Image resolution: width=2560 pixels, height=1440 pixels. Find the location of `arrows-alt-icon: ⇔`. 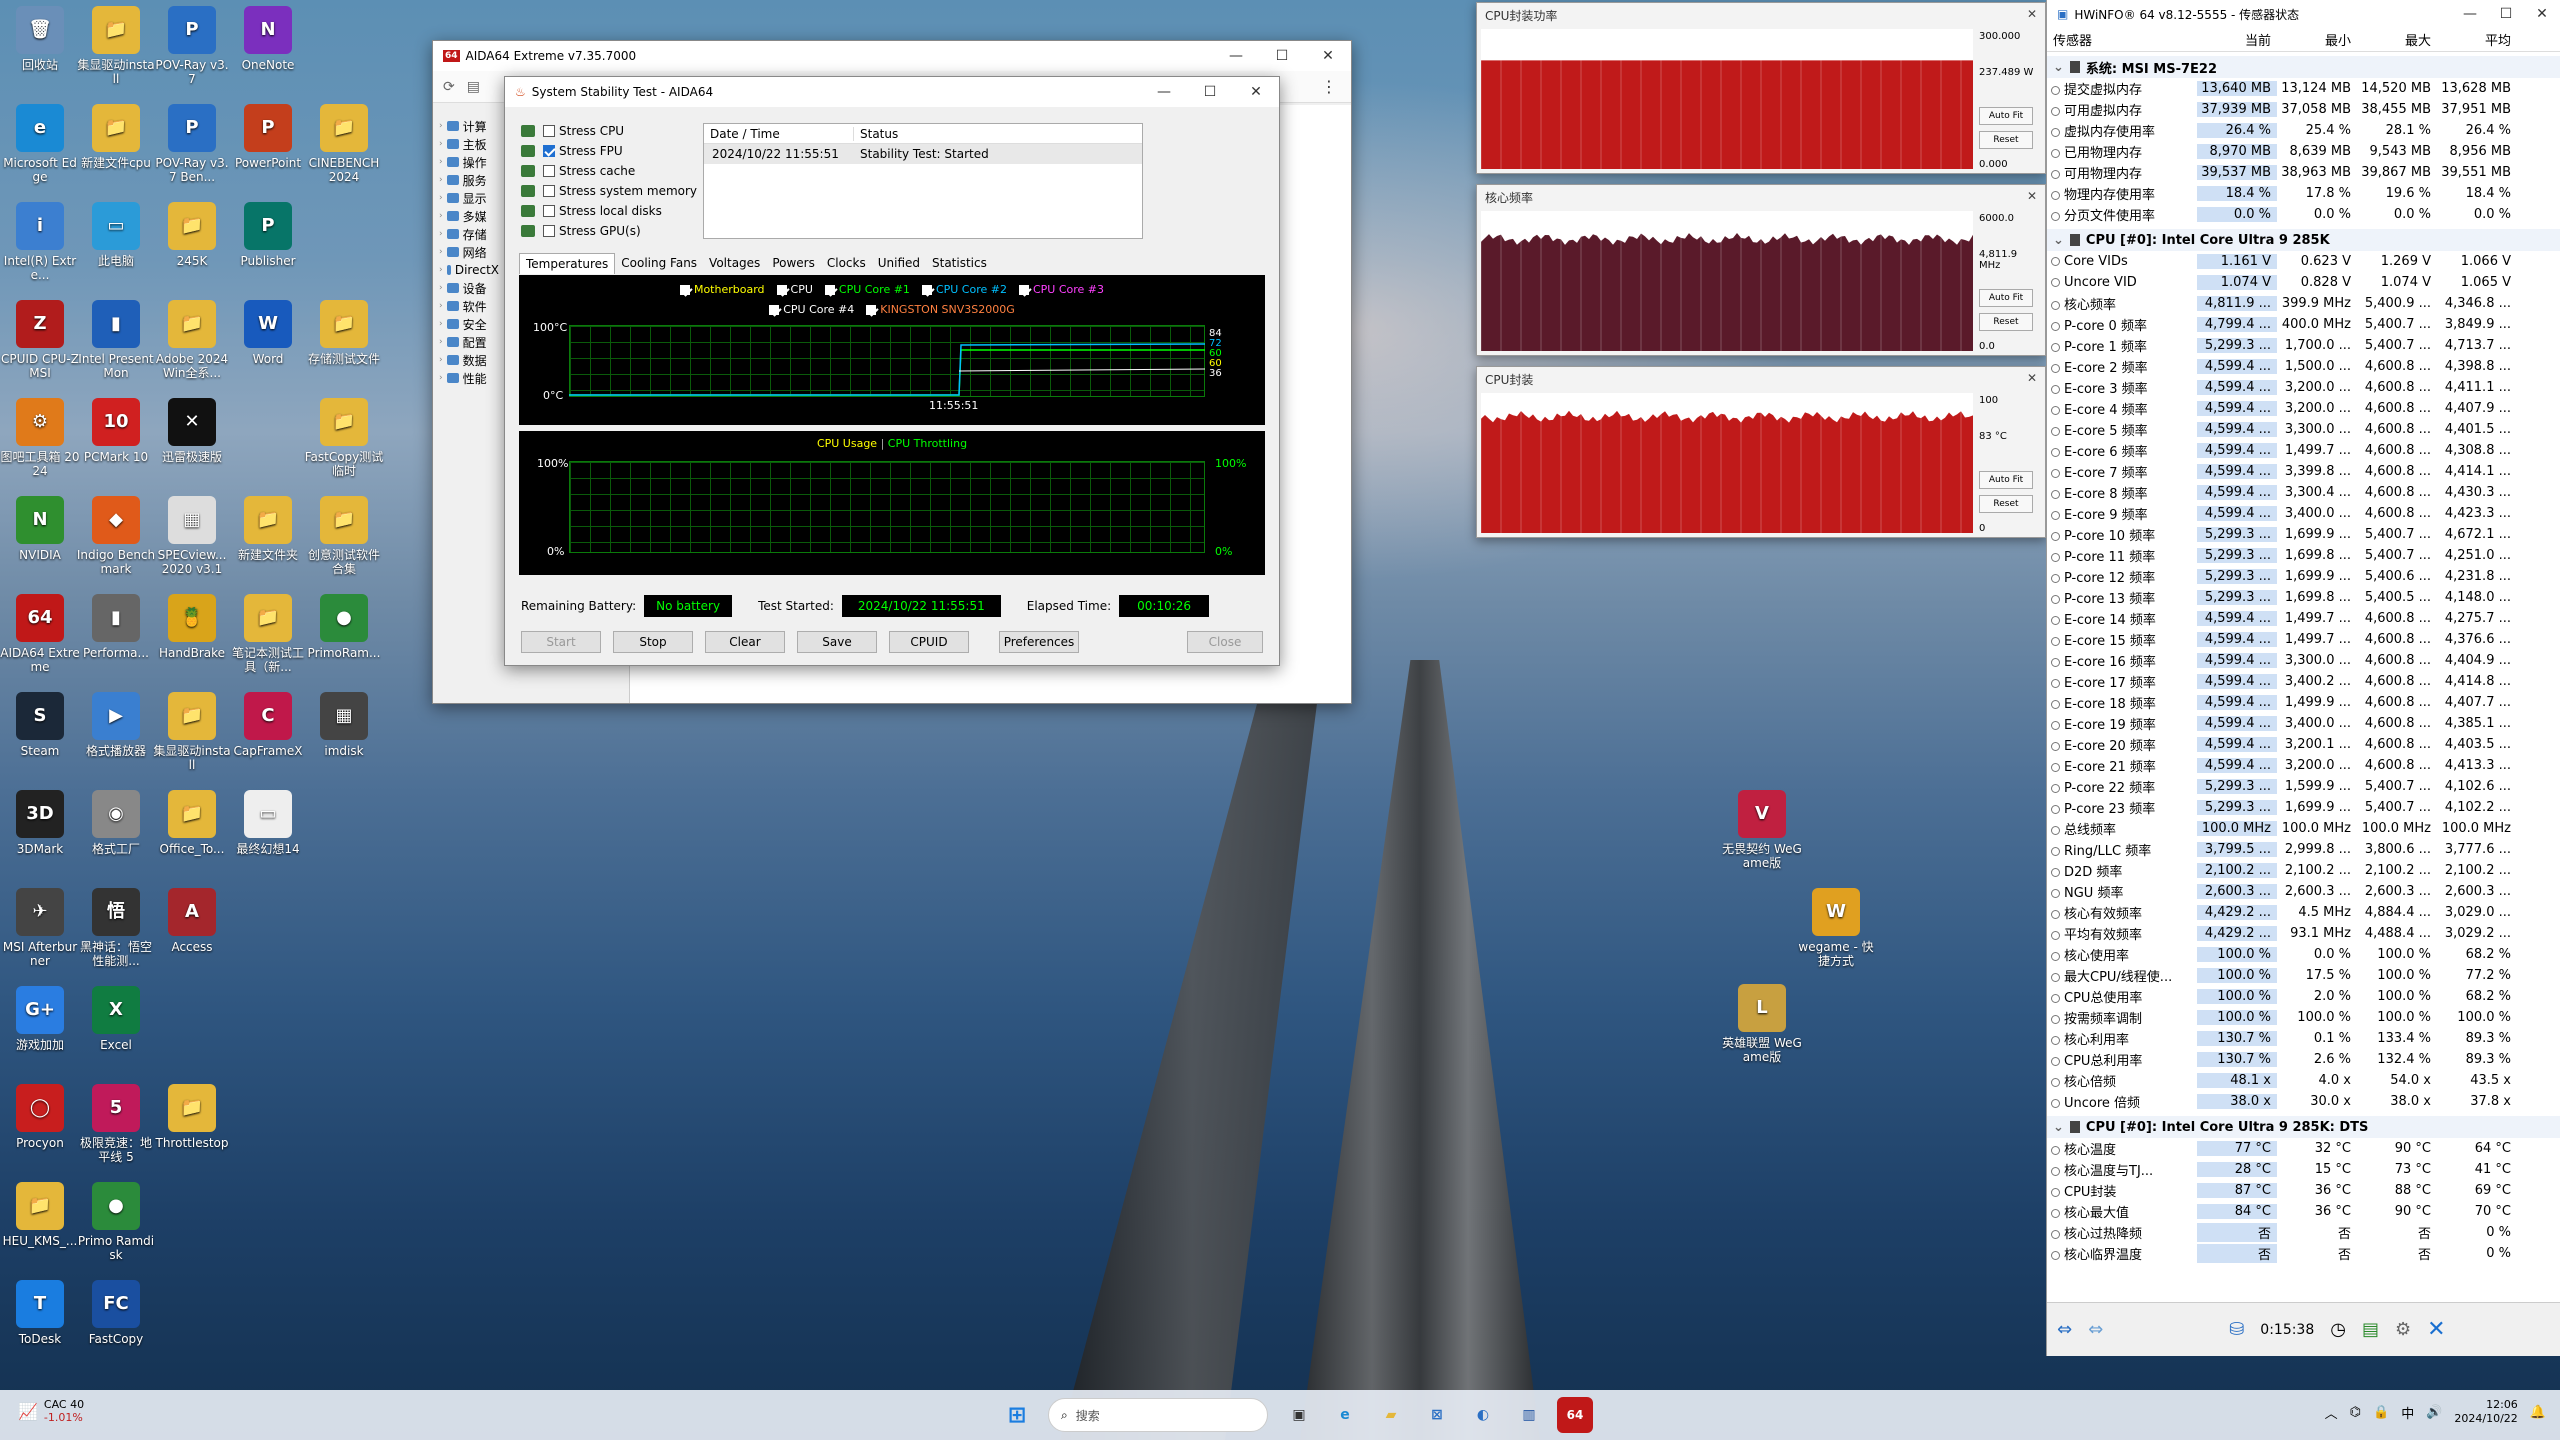

arrows-alt-icon: ⇔ is located at coordinates (2095, 1329).